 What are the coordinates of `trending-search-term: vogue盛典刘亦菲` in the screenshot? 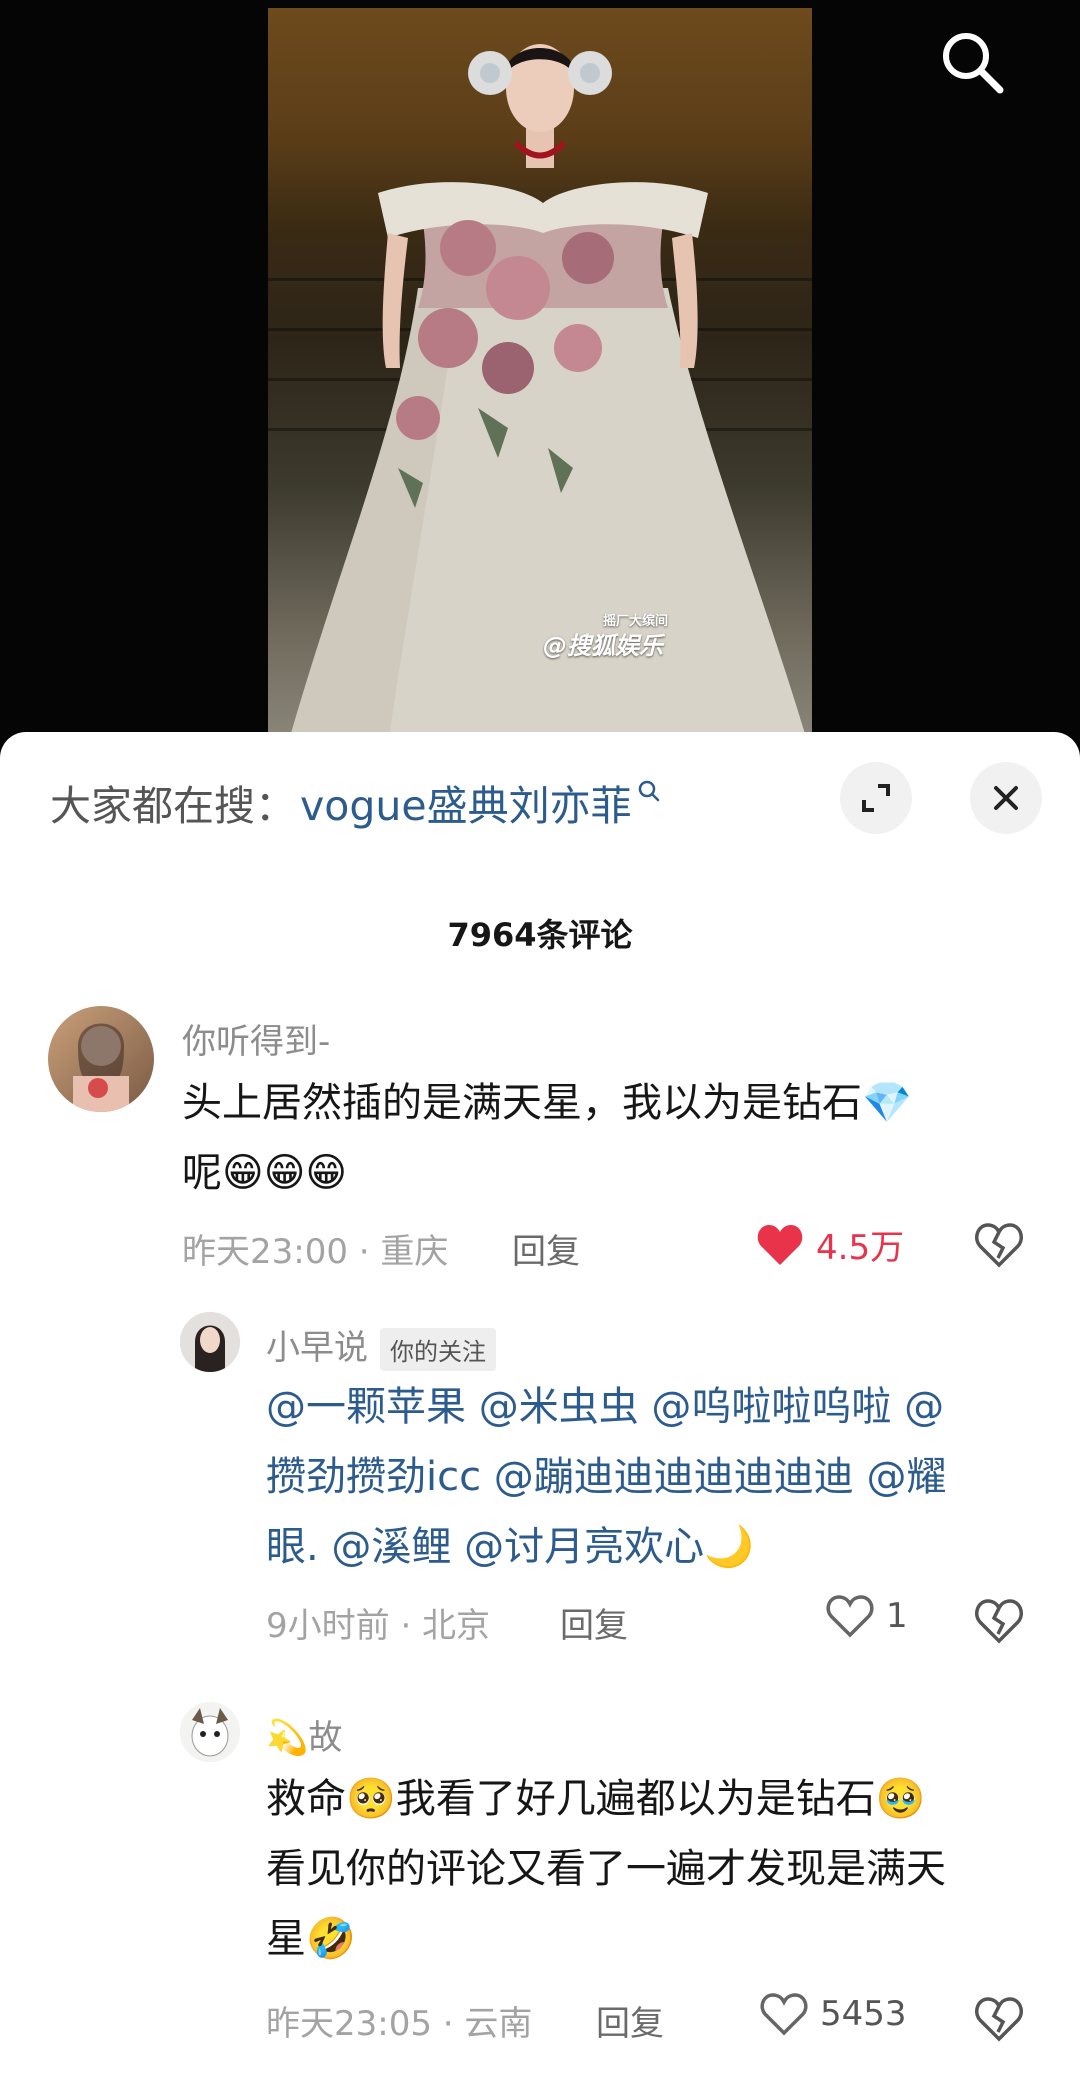 It's located at (466, 802).